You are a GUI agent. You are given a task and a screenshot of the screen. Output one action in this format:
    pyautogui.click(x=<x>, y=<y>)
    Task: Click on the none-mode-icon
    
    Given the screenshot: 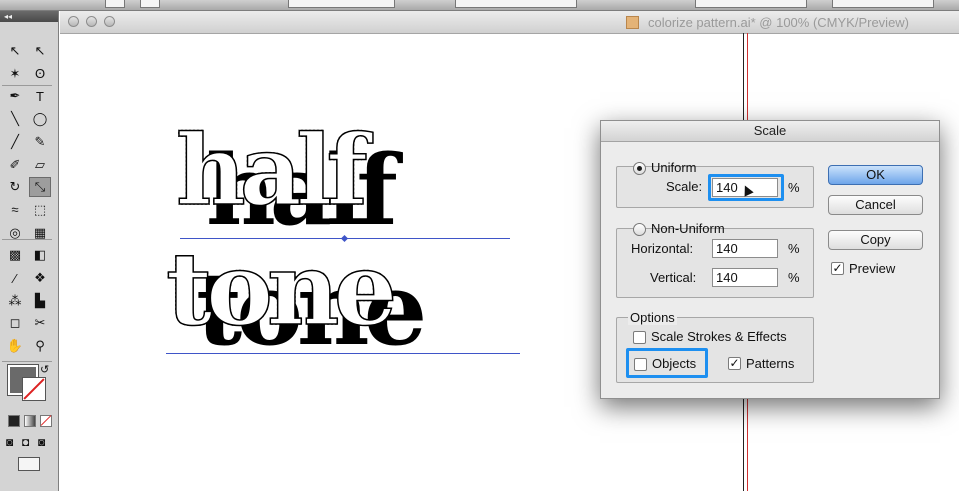 What is the action you would take?
    pyautogui.click(x=46, y=421)
    